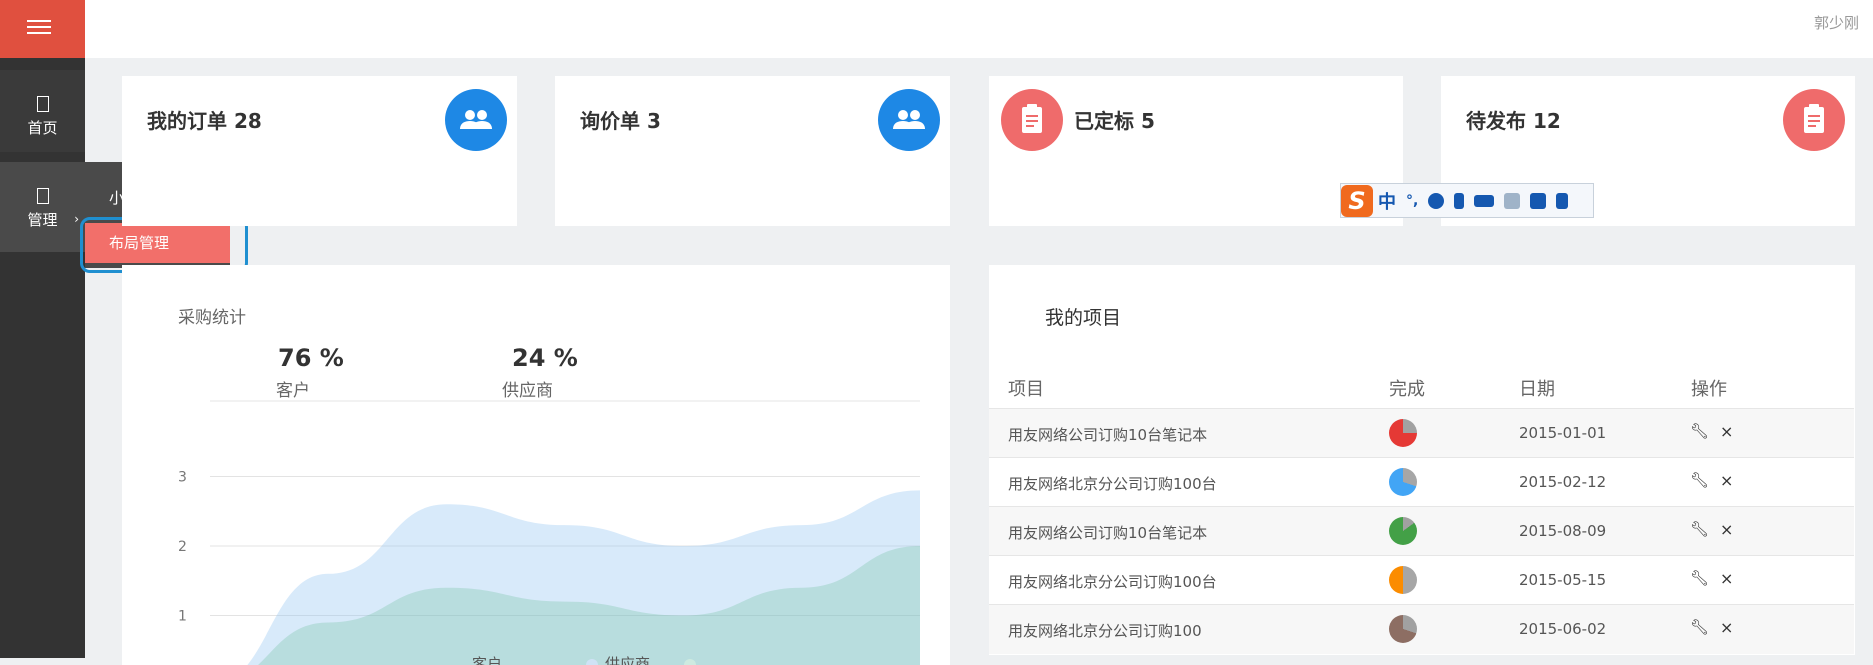 This screenshot has width=1873, height=665. I want to click on user-icon, so click(1512, 200).